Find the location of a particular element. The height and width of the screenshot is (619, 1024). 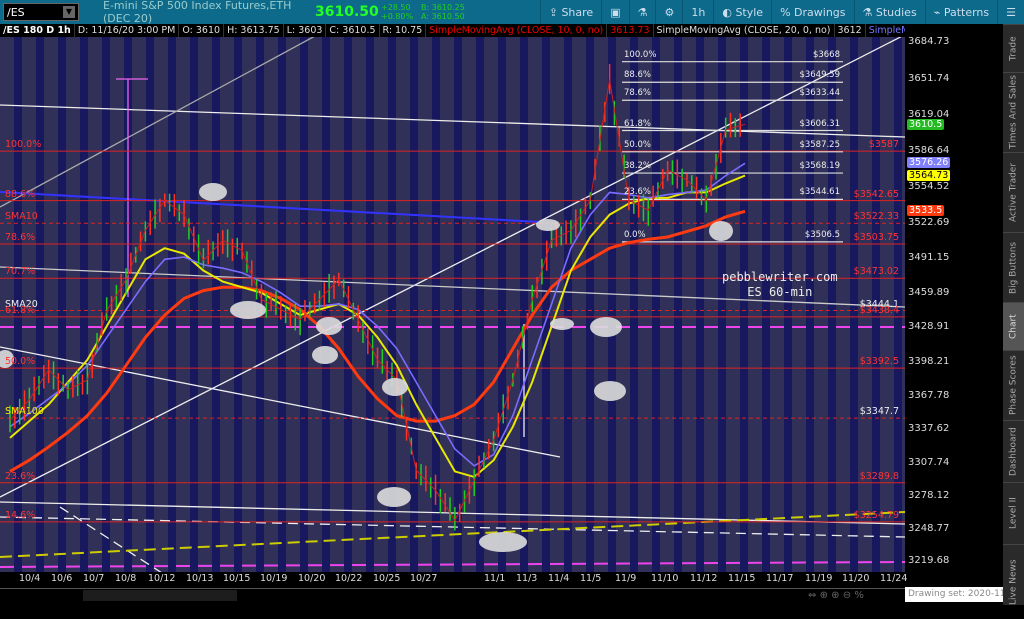

axis-price-badge: 3533.5 is located at coordinates (926, 210).